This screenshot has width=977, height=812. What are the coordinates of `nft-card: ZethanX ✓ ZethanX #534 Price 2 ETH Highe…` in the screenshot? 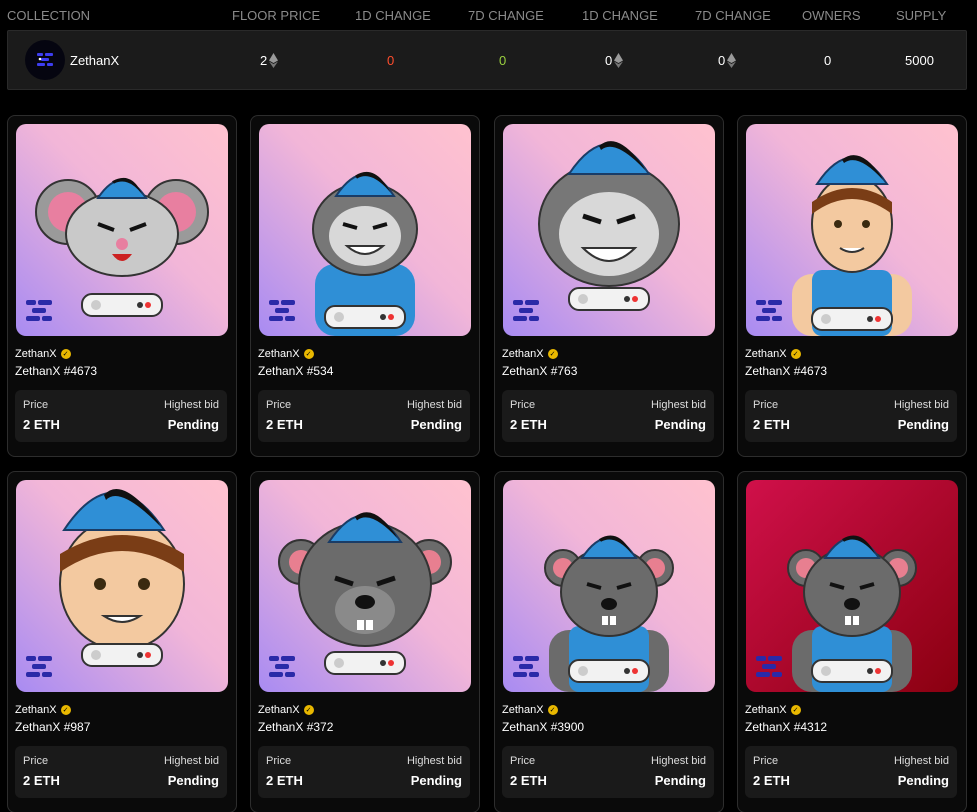 It's located at (365, 286).